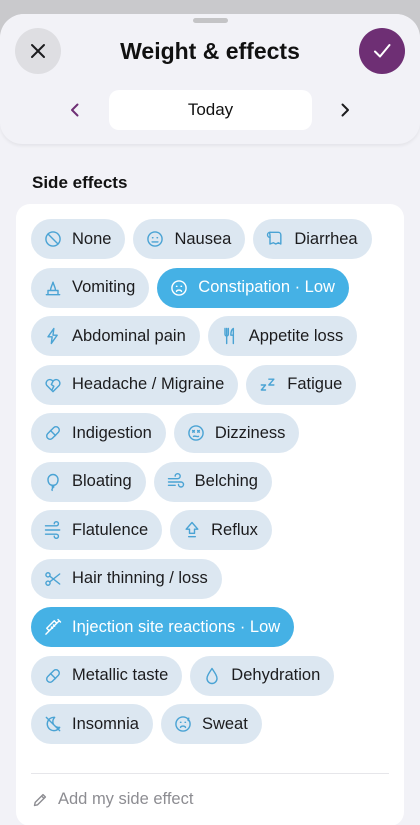  I want to click on confirm-button, so click(382, 51).